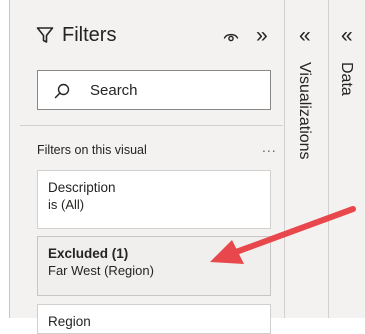  I want to click on search-icon, so click(62, 91).